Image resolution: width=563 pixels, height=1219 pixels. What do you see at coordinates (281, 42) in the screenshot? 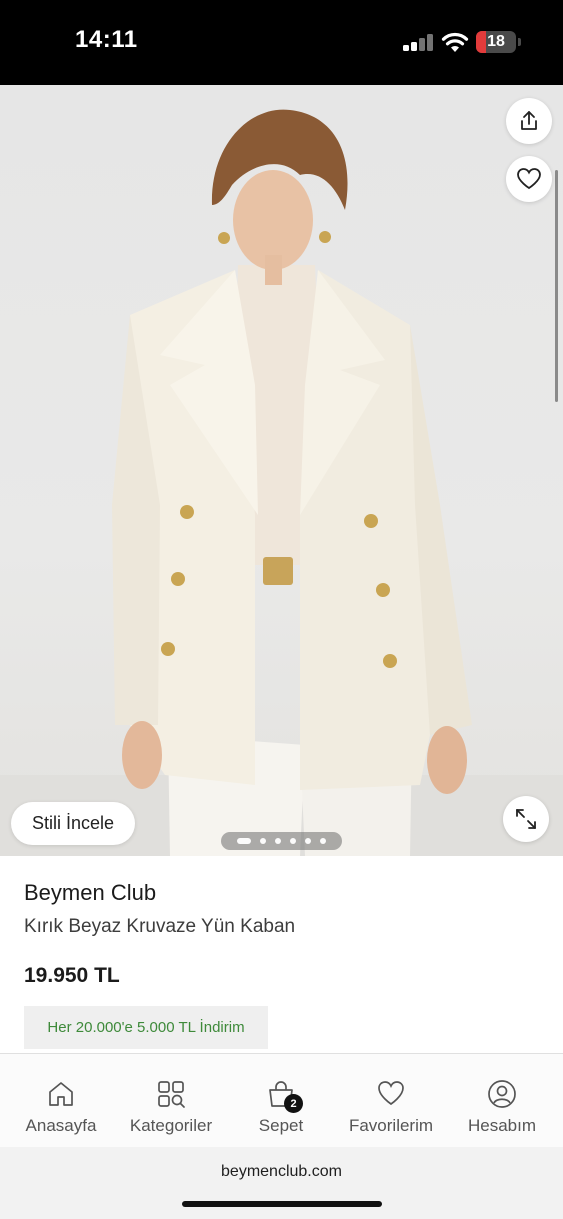
I see `status-bar: 14:11 18` at bounding box center [281, 42].